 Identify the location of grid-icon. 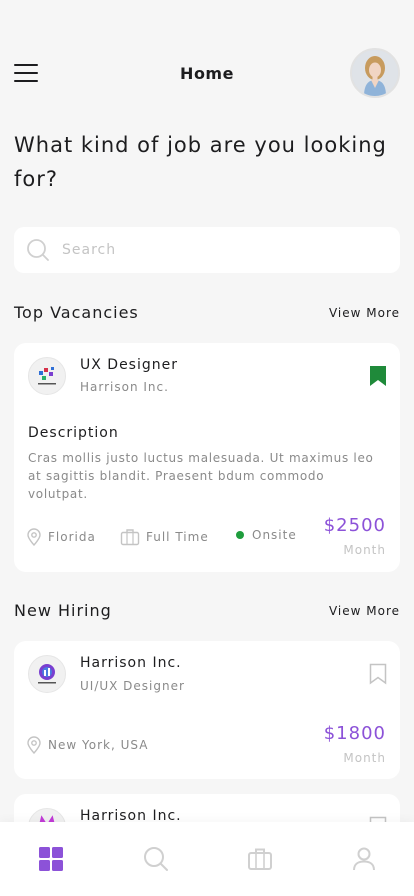
(51, 859).